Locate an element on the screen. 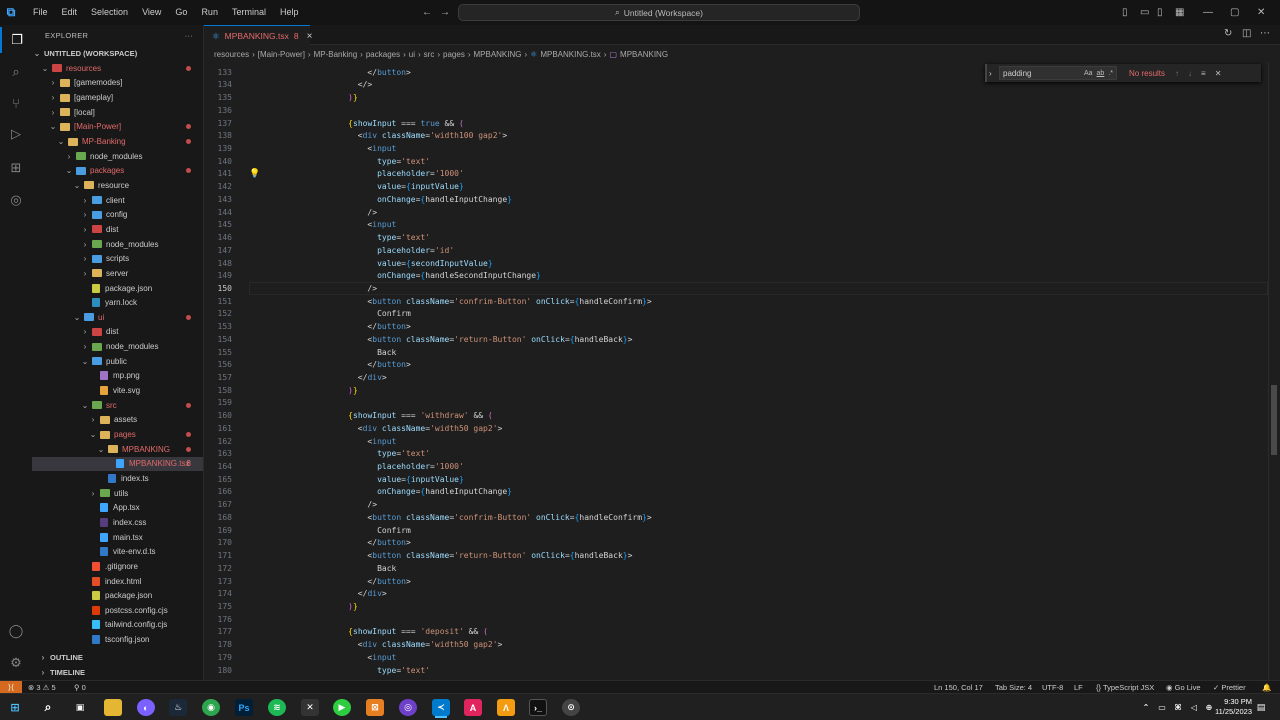 Image resolution: width=1280 pixels, height=720 pixels. extensions-icon: ⊞ is located at coordinates (16, 168).